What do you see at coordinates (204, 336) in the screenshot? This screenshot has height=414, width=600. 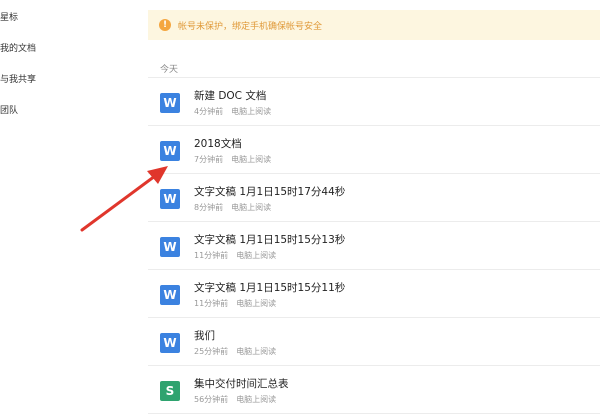 I see `file-name: 我们` at bounding box center [204, 336].